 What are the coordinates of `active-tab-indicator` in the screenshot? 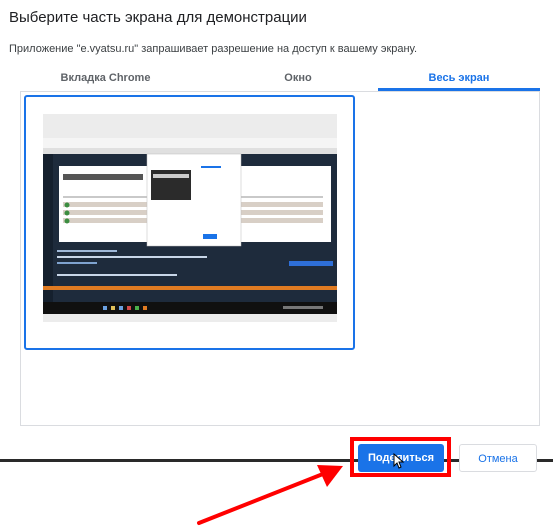 It's located at (459, 89).